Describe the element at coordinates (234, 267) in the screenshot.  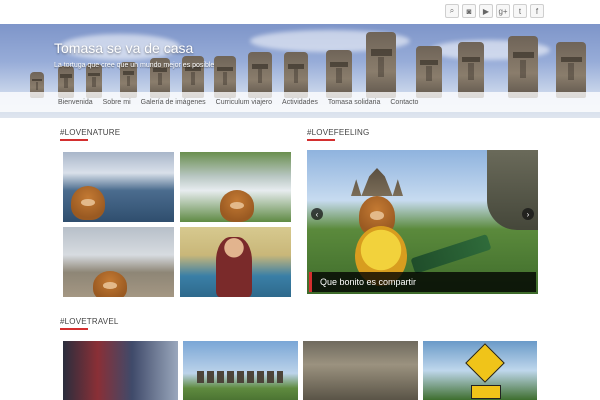
I see `person-figure` at that location.